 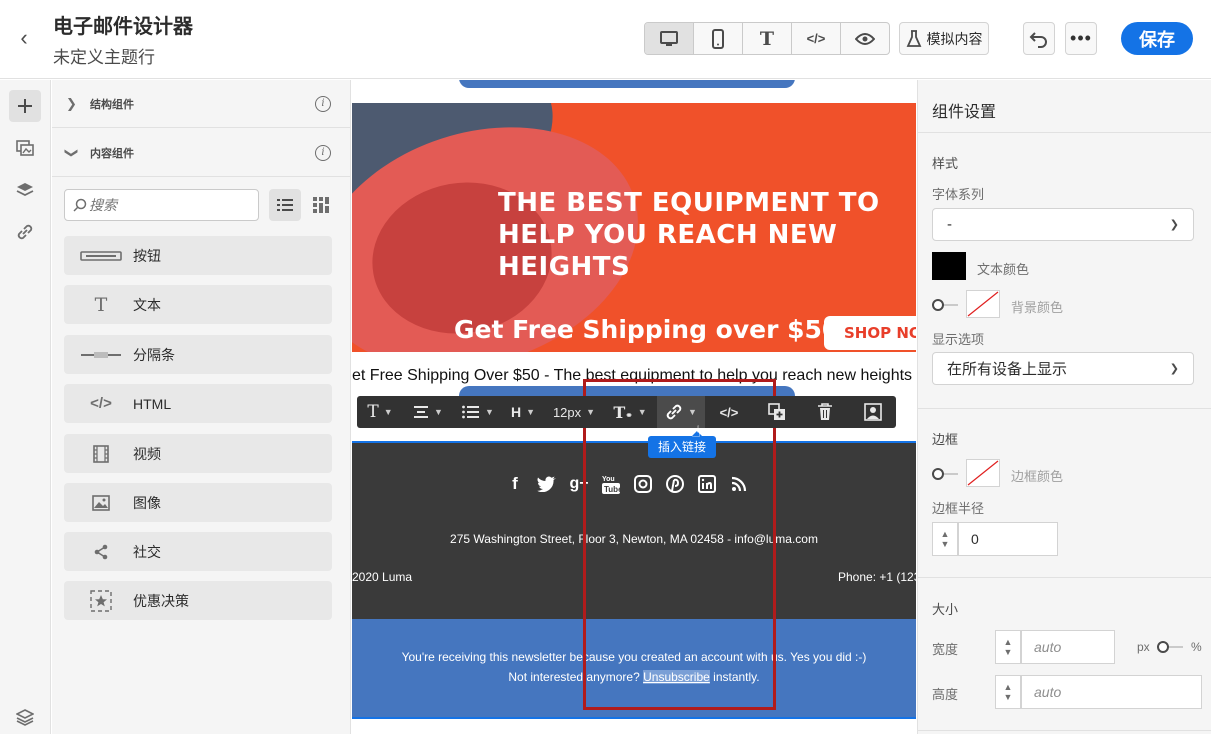 I want to click on code-view-button: </>, so click(x=816, y=38).